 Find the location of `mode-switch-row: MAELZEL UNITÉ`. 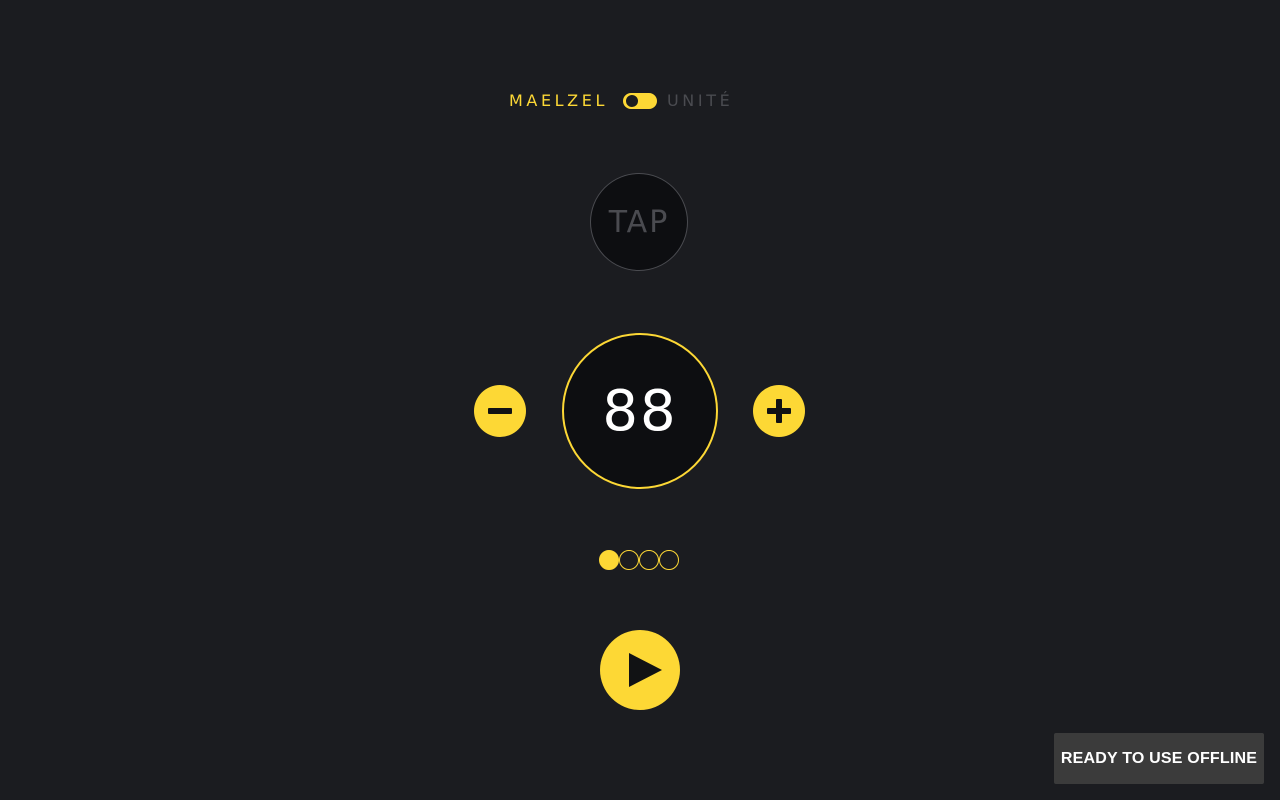

mode-switch-row: MAELZEL UNITÉ is located at coordinates (640, 101).